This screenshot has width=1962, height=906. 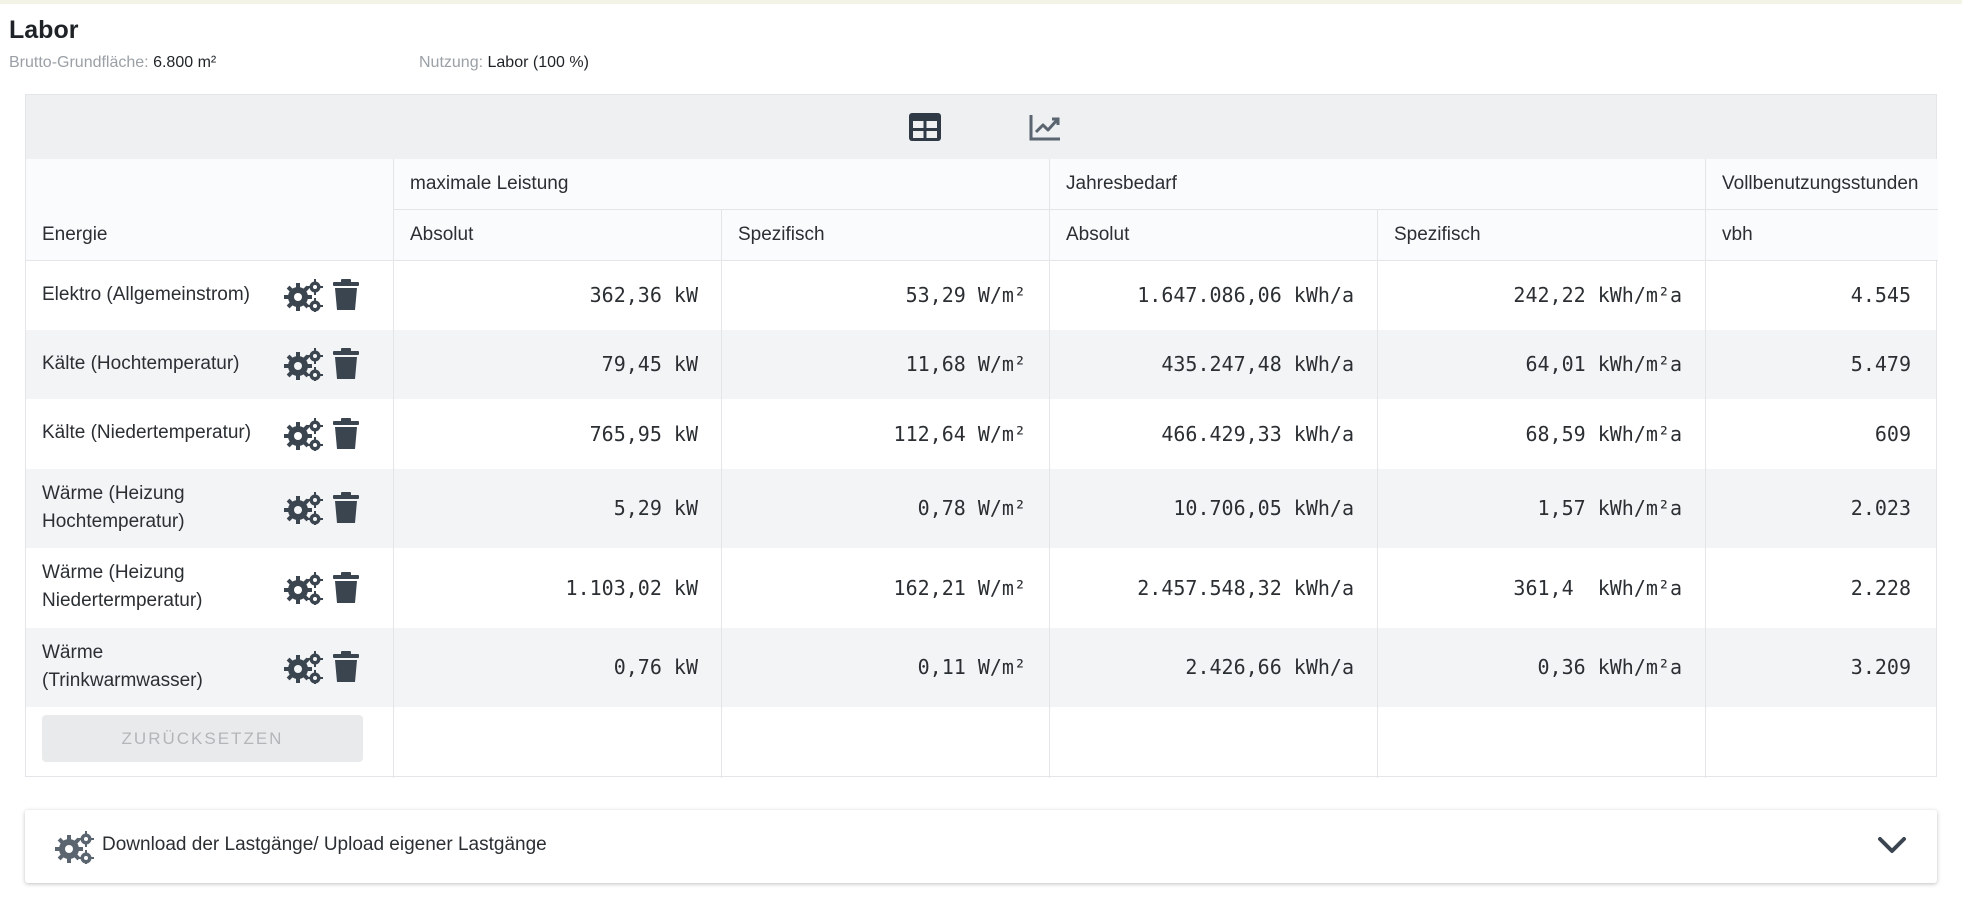 What do you see at coordinates (643, 434) in the screenshot?
I see `max-absolute-value: 765,95 kW` at bounding box center [643, 434].